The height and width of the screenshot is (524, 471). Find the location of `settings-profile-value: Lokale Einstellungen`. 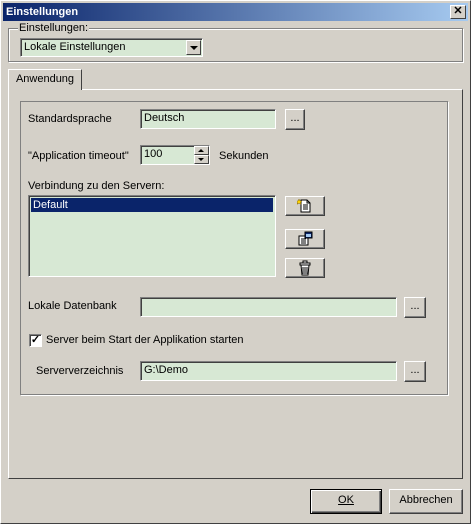

settings-profile-value: Lokale Einstellungen is located at coordinates (75, 47).